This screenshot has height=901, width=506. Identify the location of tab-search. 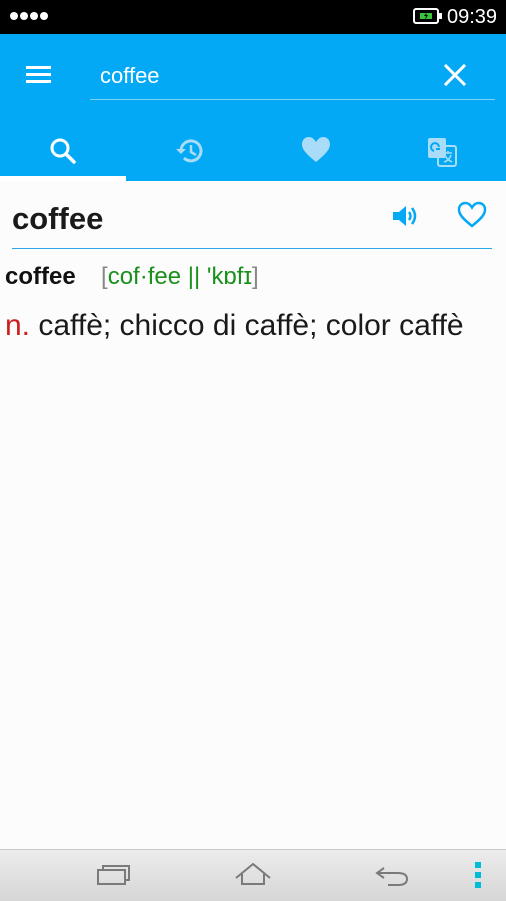
(63, 153).